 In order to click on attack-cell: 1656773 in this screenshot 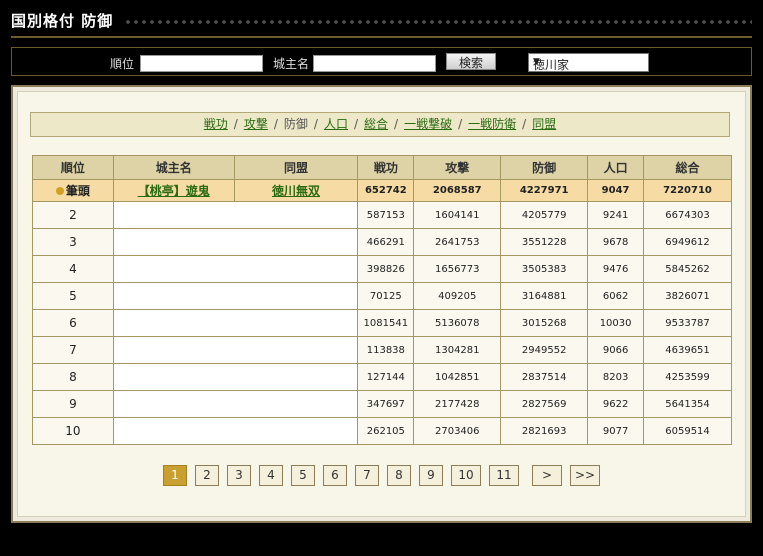, I will do `click(457, 269)`.